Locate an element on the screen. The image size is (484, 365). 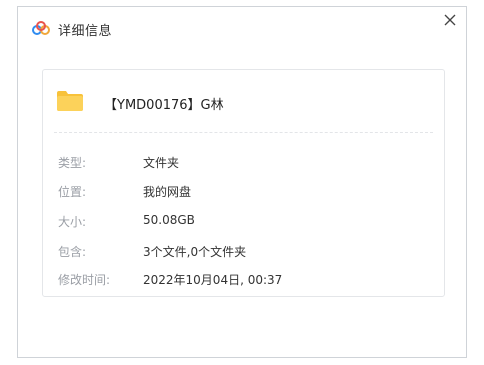
property-value: 50.08GB is located at coordinates (169, 220).